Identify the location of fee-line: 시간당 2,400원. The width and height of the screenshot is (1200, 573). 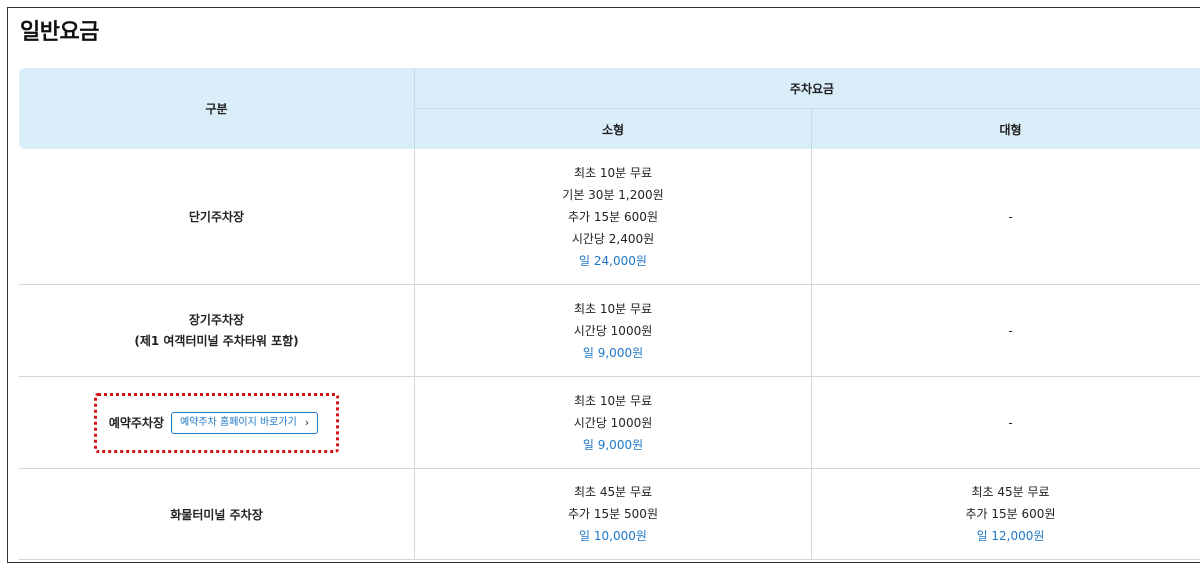
(613, 238).